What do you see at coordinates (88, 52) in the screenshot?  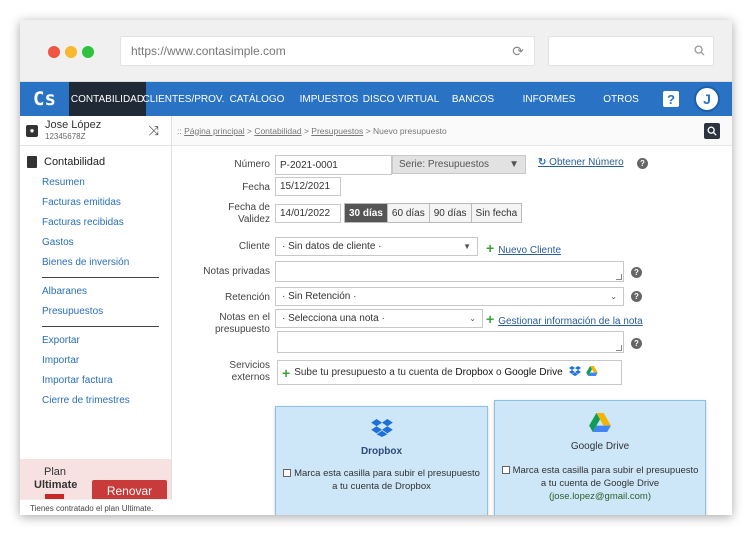 I see `maximize-window-button` at bounding box center [88, 52].